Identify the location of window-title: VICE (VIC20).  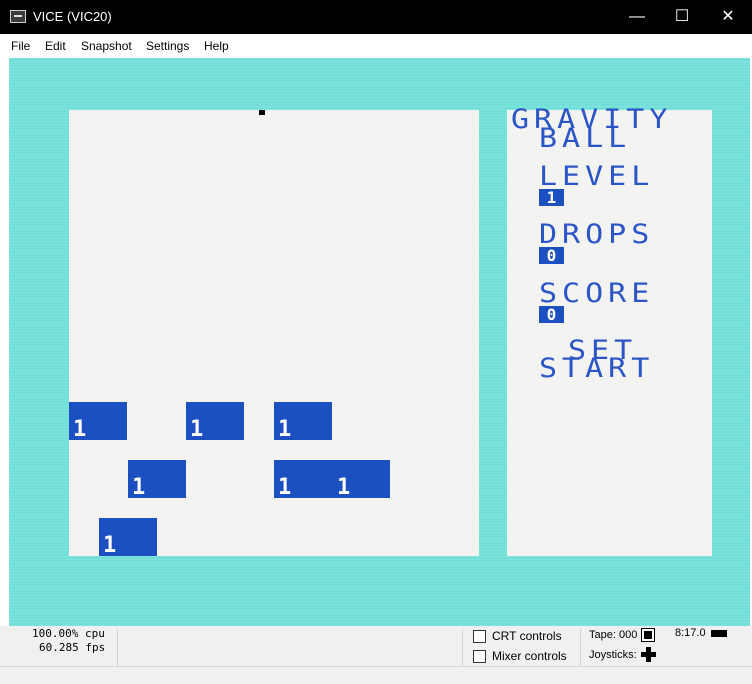
(72, 16).